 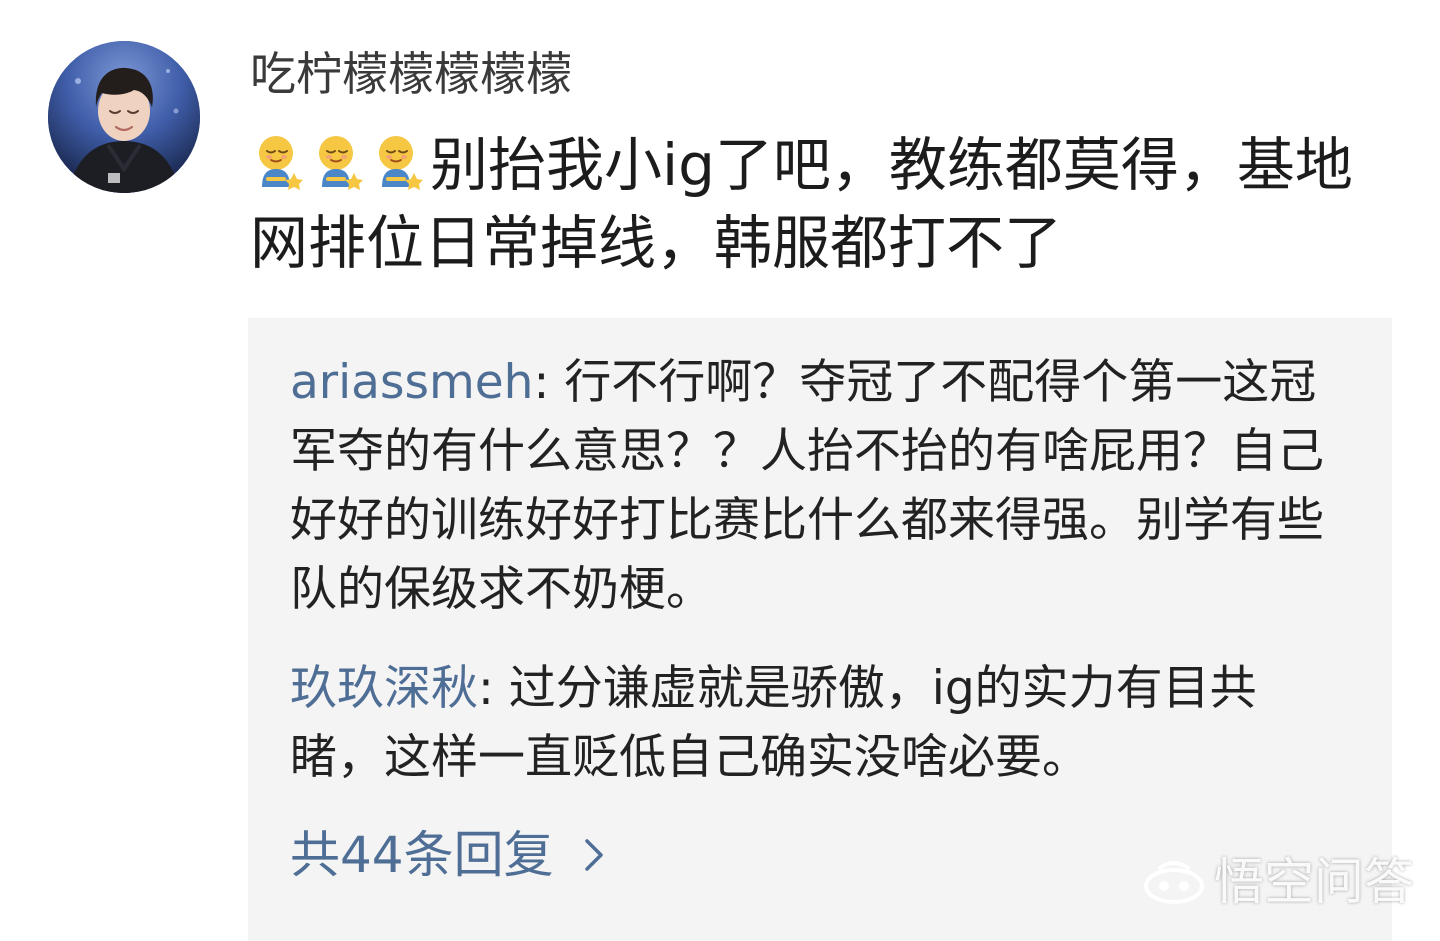 I want to click on watermark-text: 悟空问答, so click(x=1314, y=882).